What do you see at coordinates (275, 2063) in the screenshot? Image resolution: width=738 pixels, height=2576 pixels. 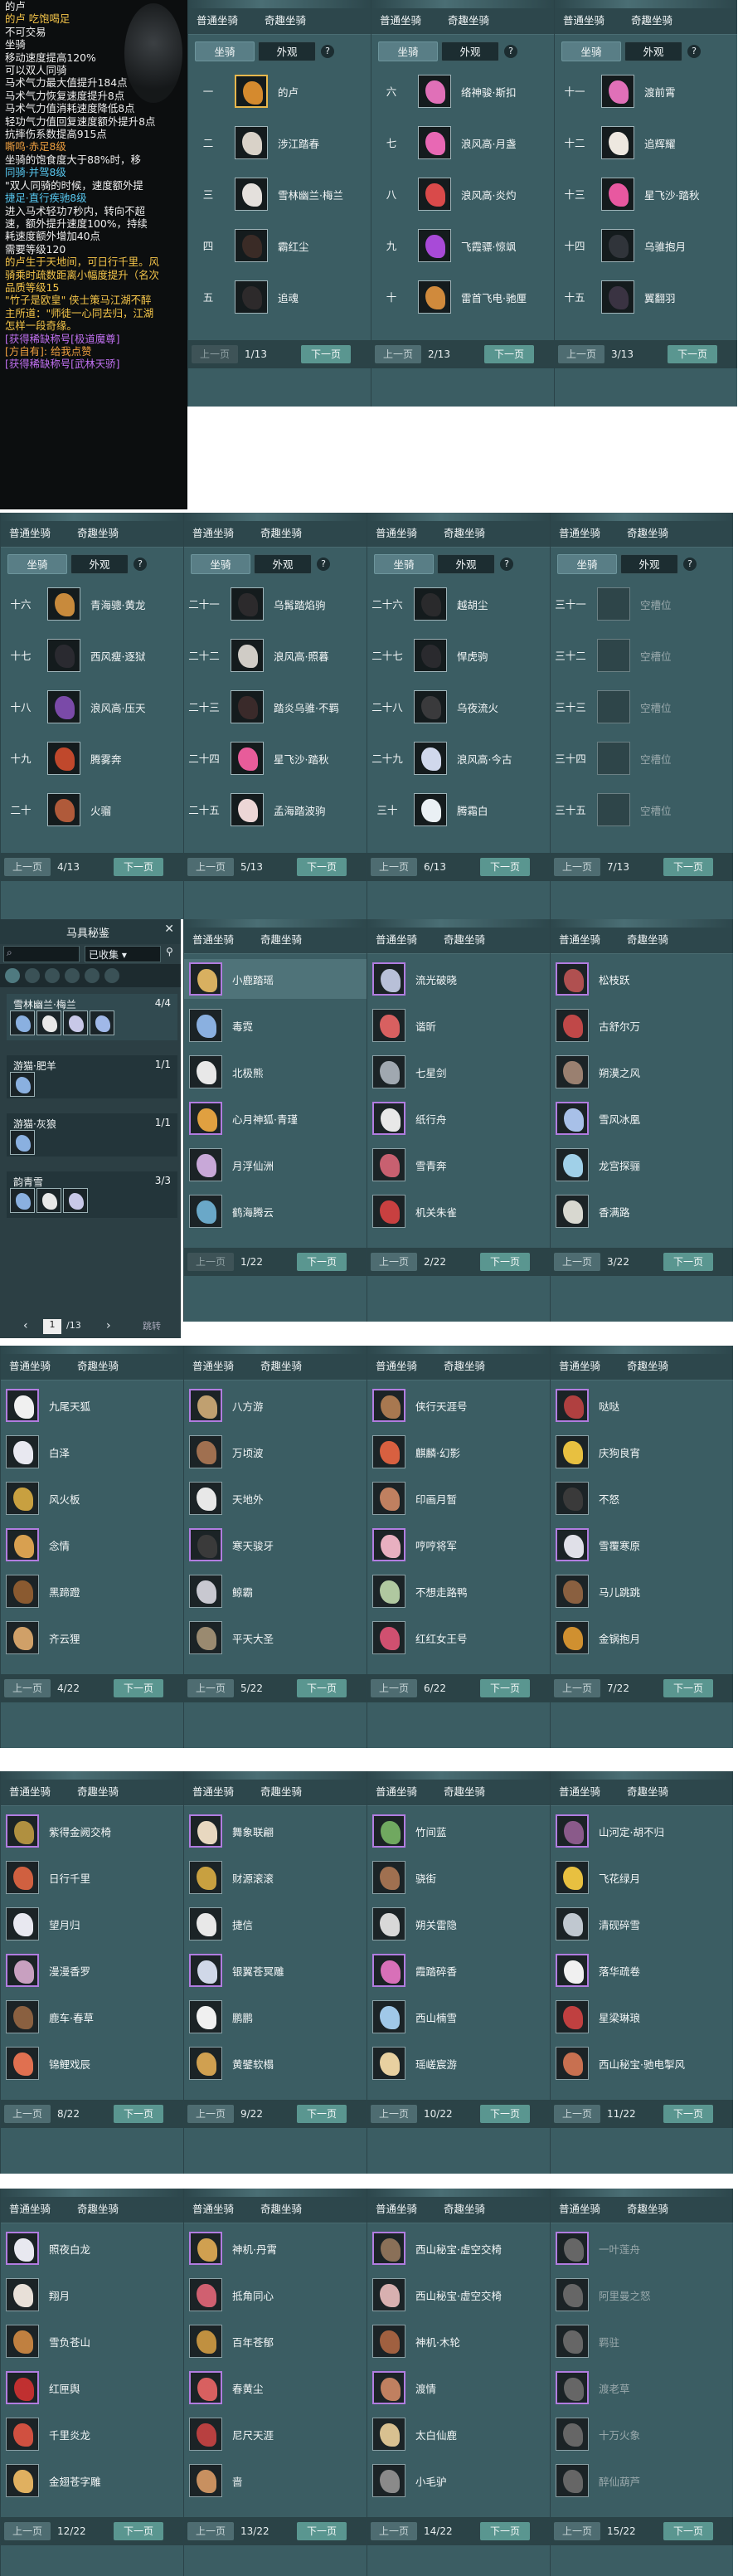 I see `special-mount-row: 黄鐾软榻` at bounding box center [275, 2063].